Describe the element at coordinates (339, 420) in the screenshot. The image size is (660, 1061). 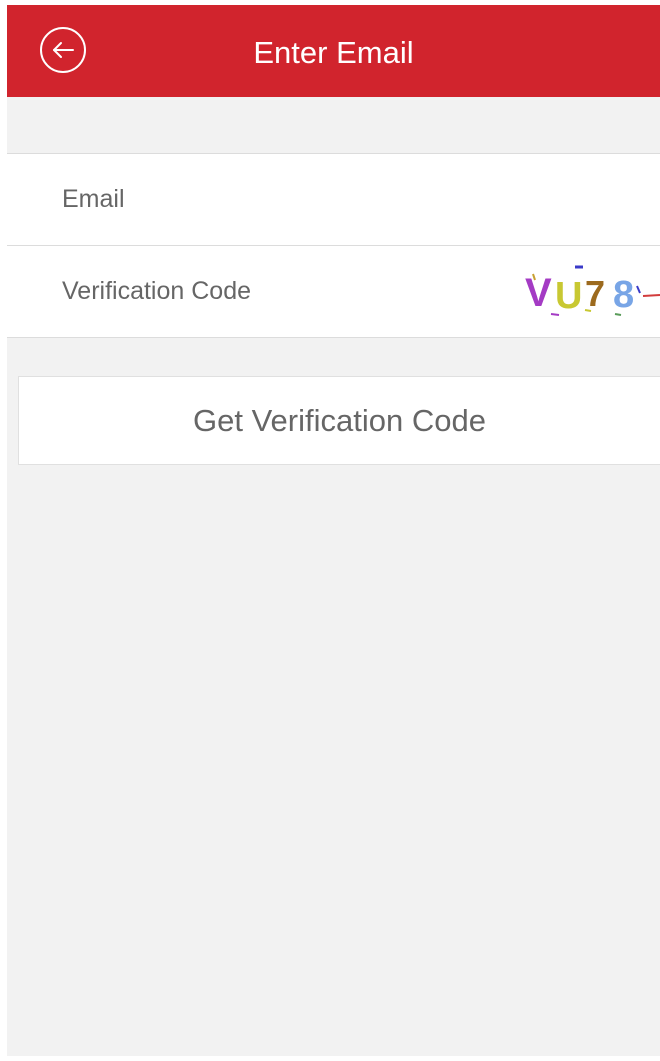
I see `get-verification-code-button: Get Verification Code` at that location.